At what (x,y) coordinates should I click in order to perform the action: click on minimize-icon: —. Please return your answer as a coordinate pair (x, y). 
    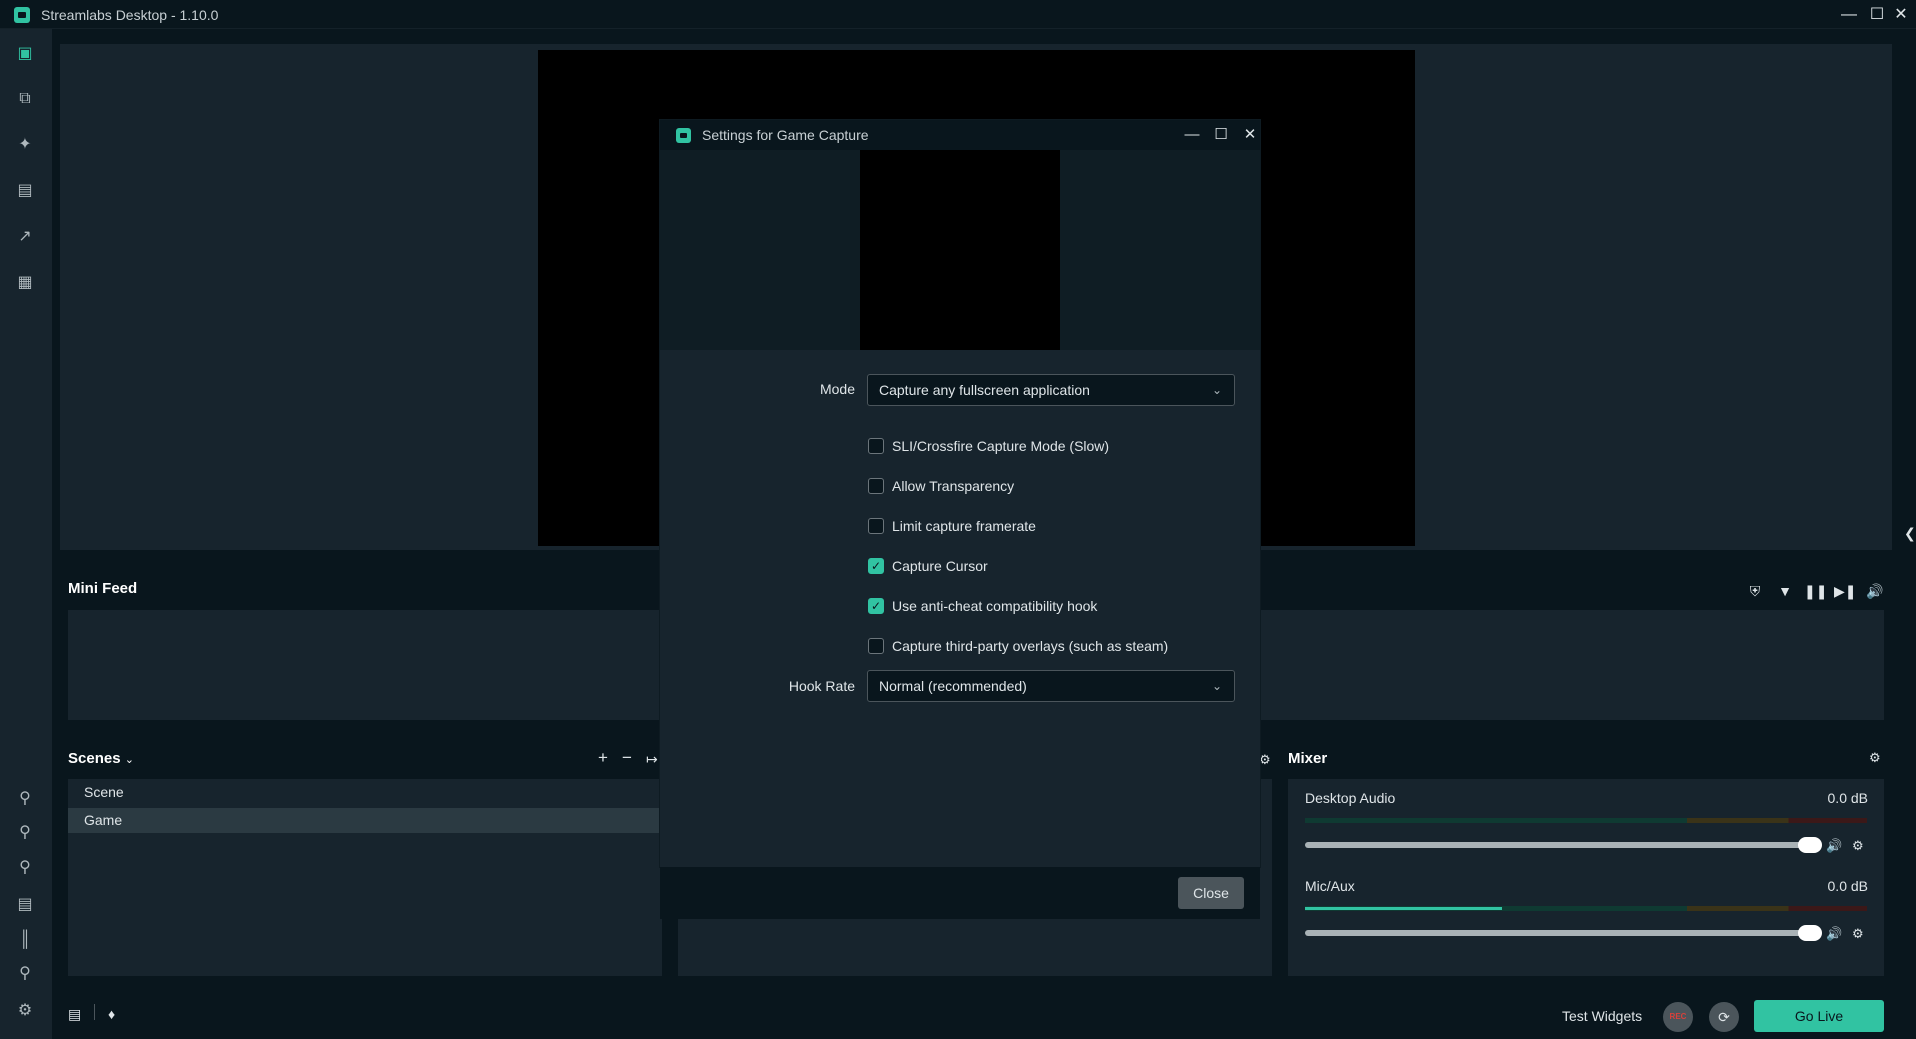
    Looking at the image, I should click on (1192, 135).